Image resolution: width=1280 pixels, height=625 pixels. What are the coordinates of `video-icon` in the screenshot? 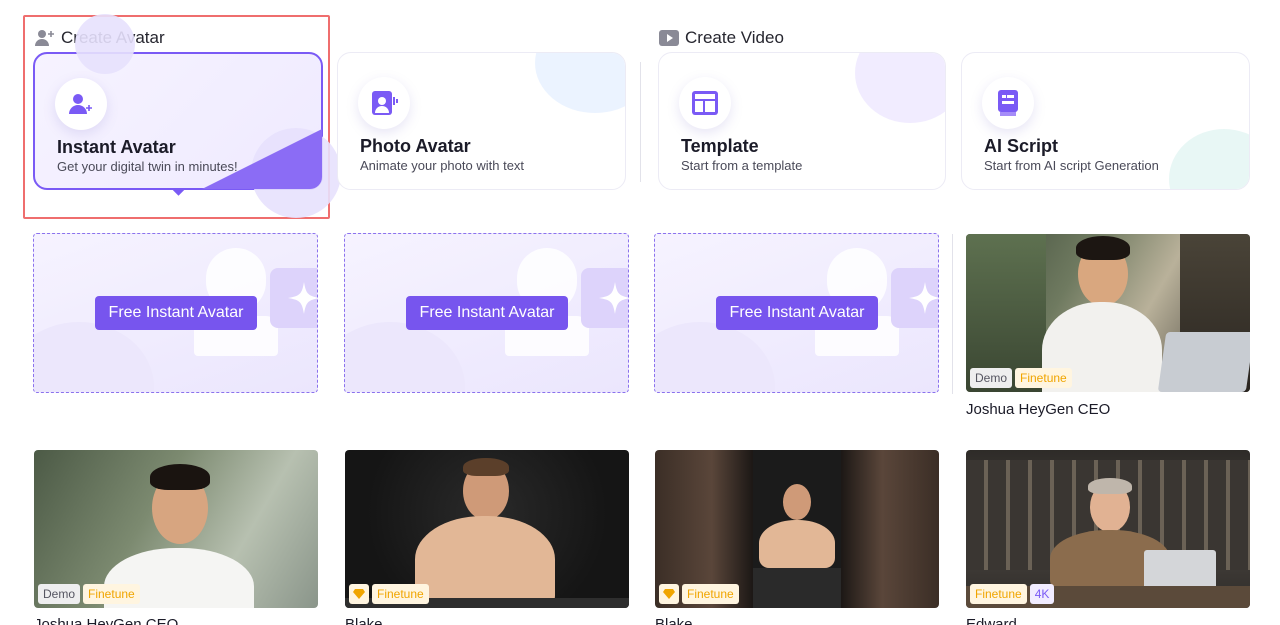 It's located at (669, 38).